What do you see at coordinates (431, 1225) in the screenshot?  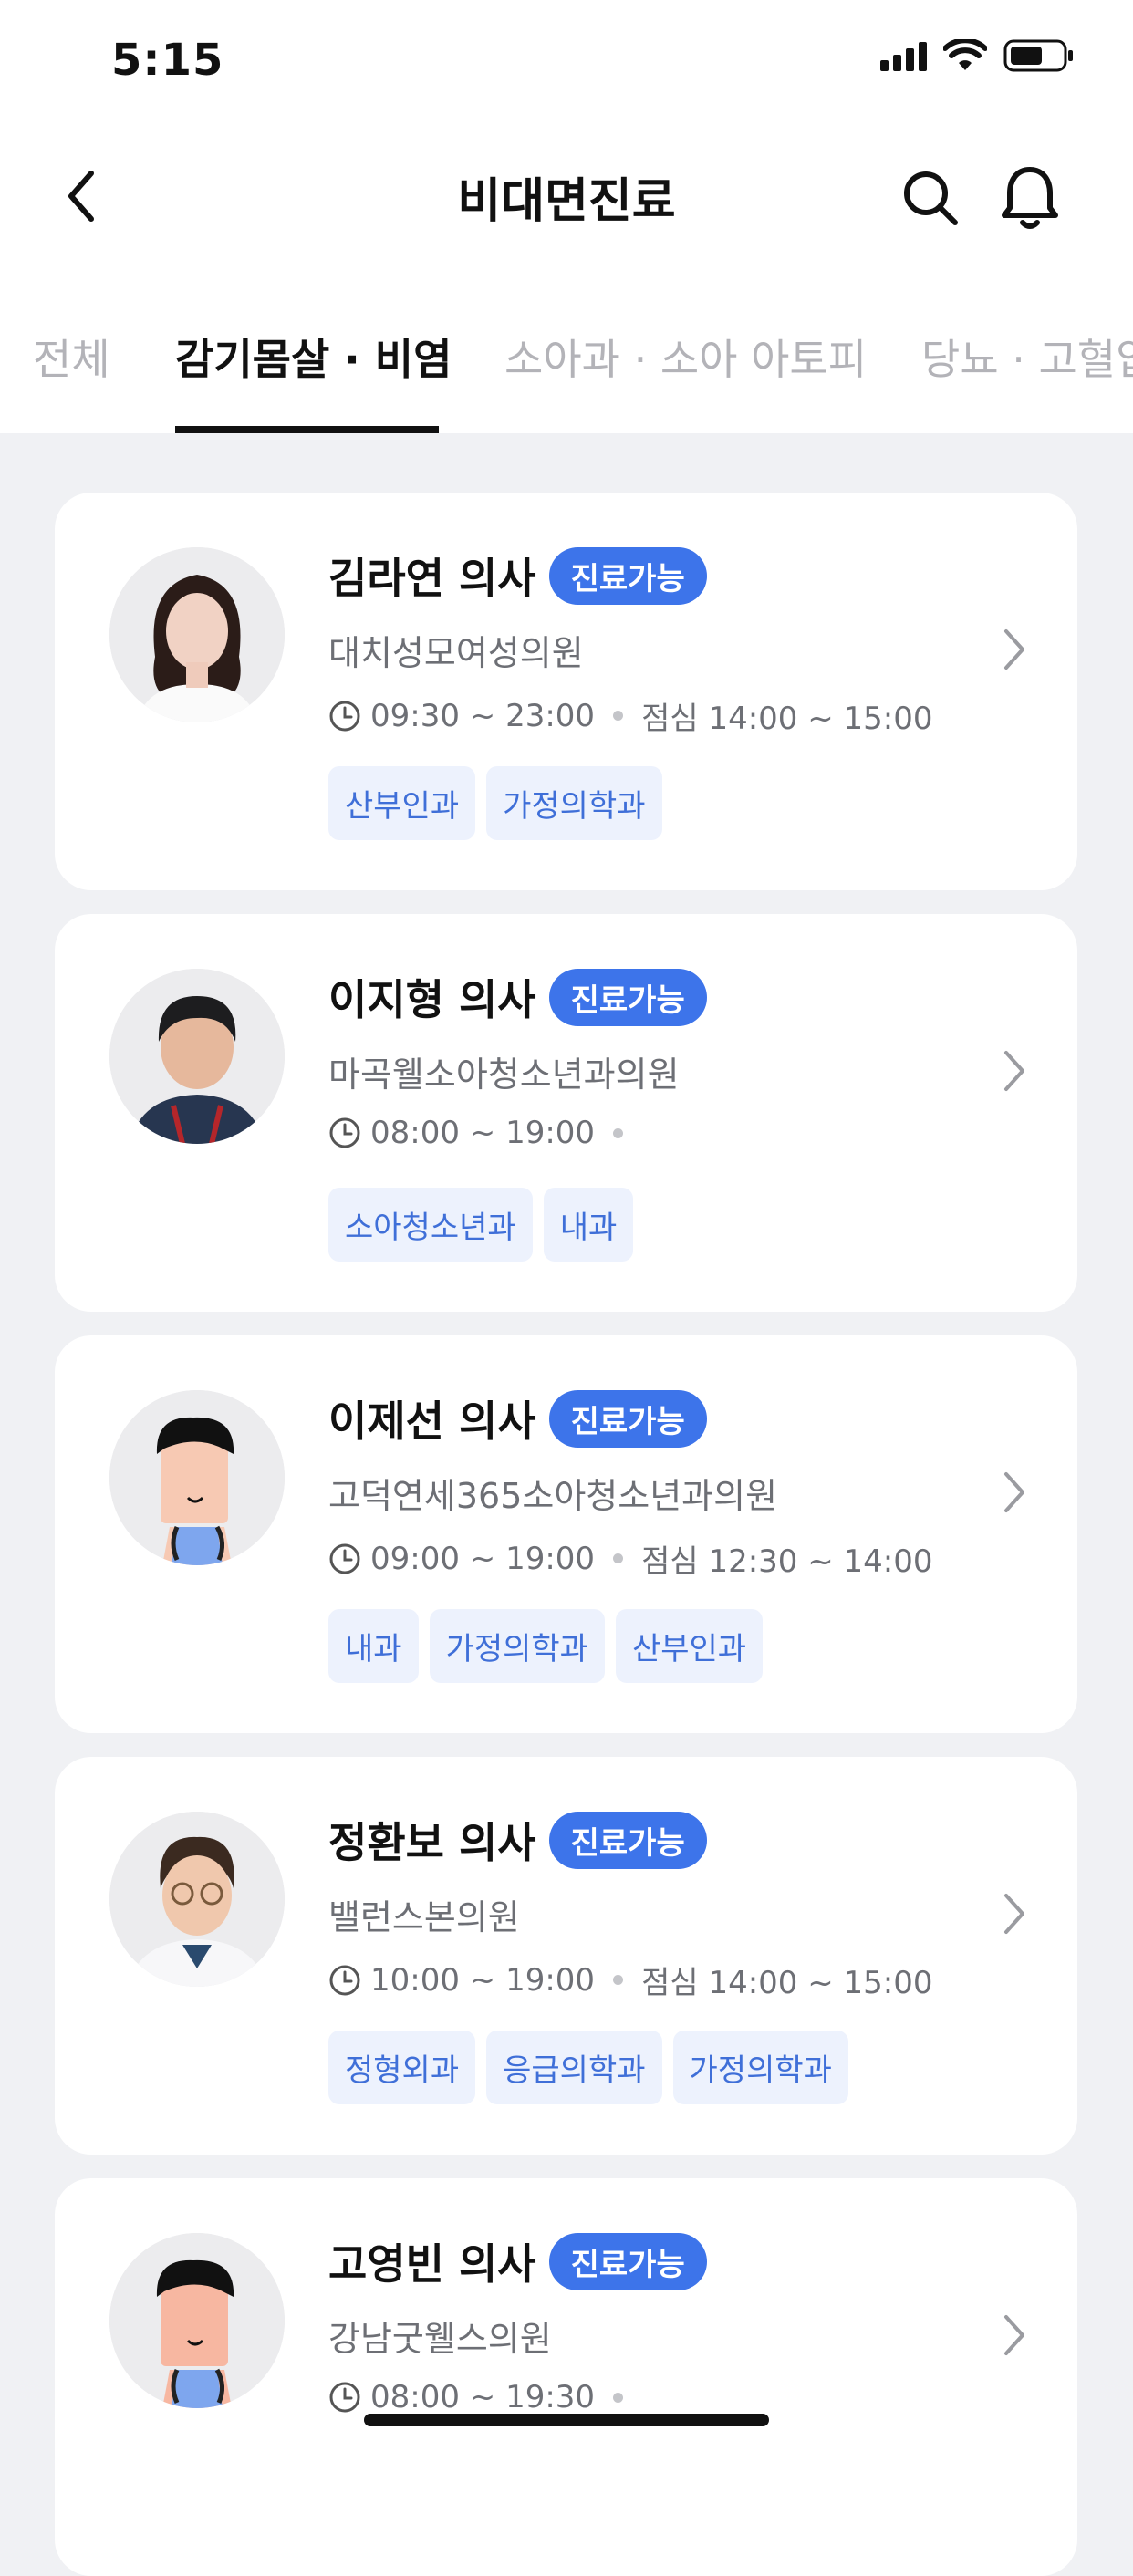 I see `specialty-tag: 소아청소년과` at bounding box center [431, 1225].